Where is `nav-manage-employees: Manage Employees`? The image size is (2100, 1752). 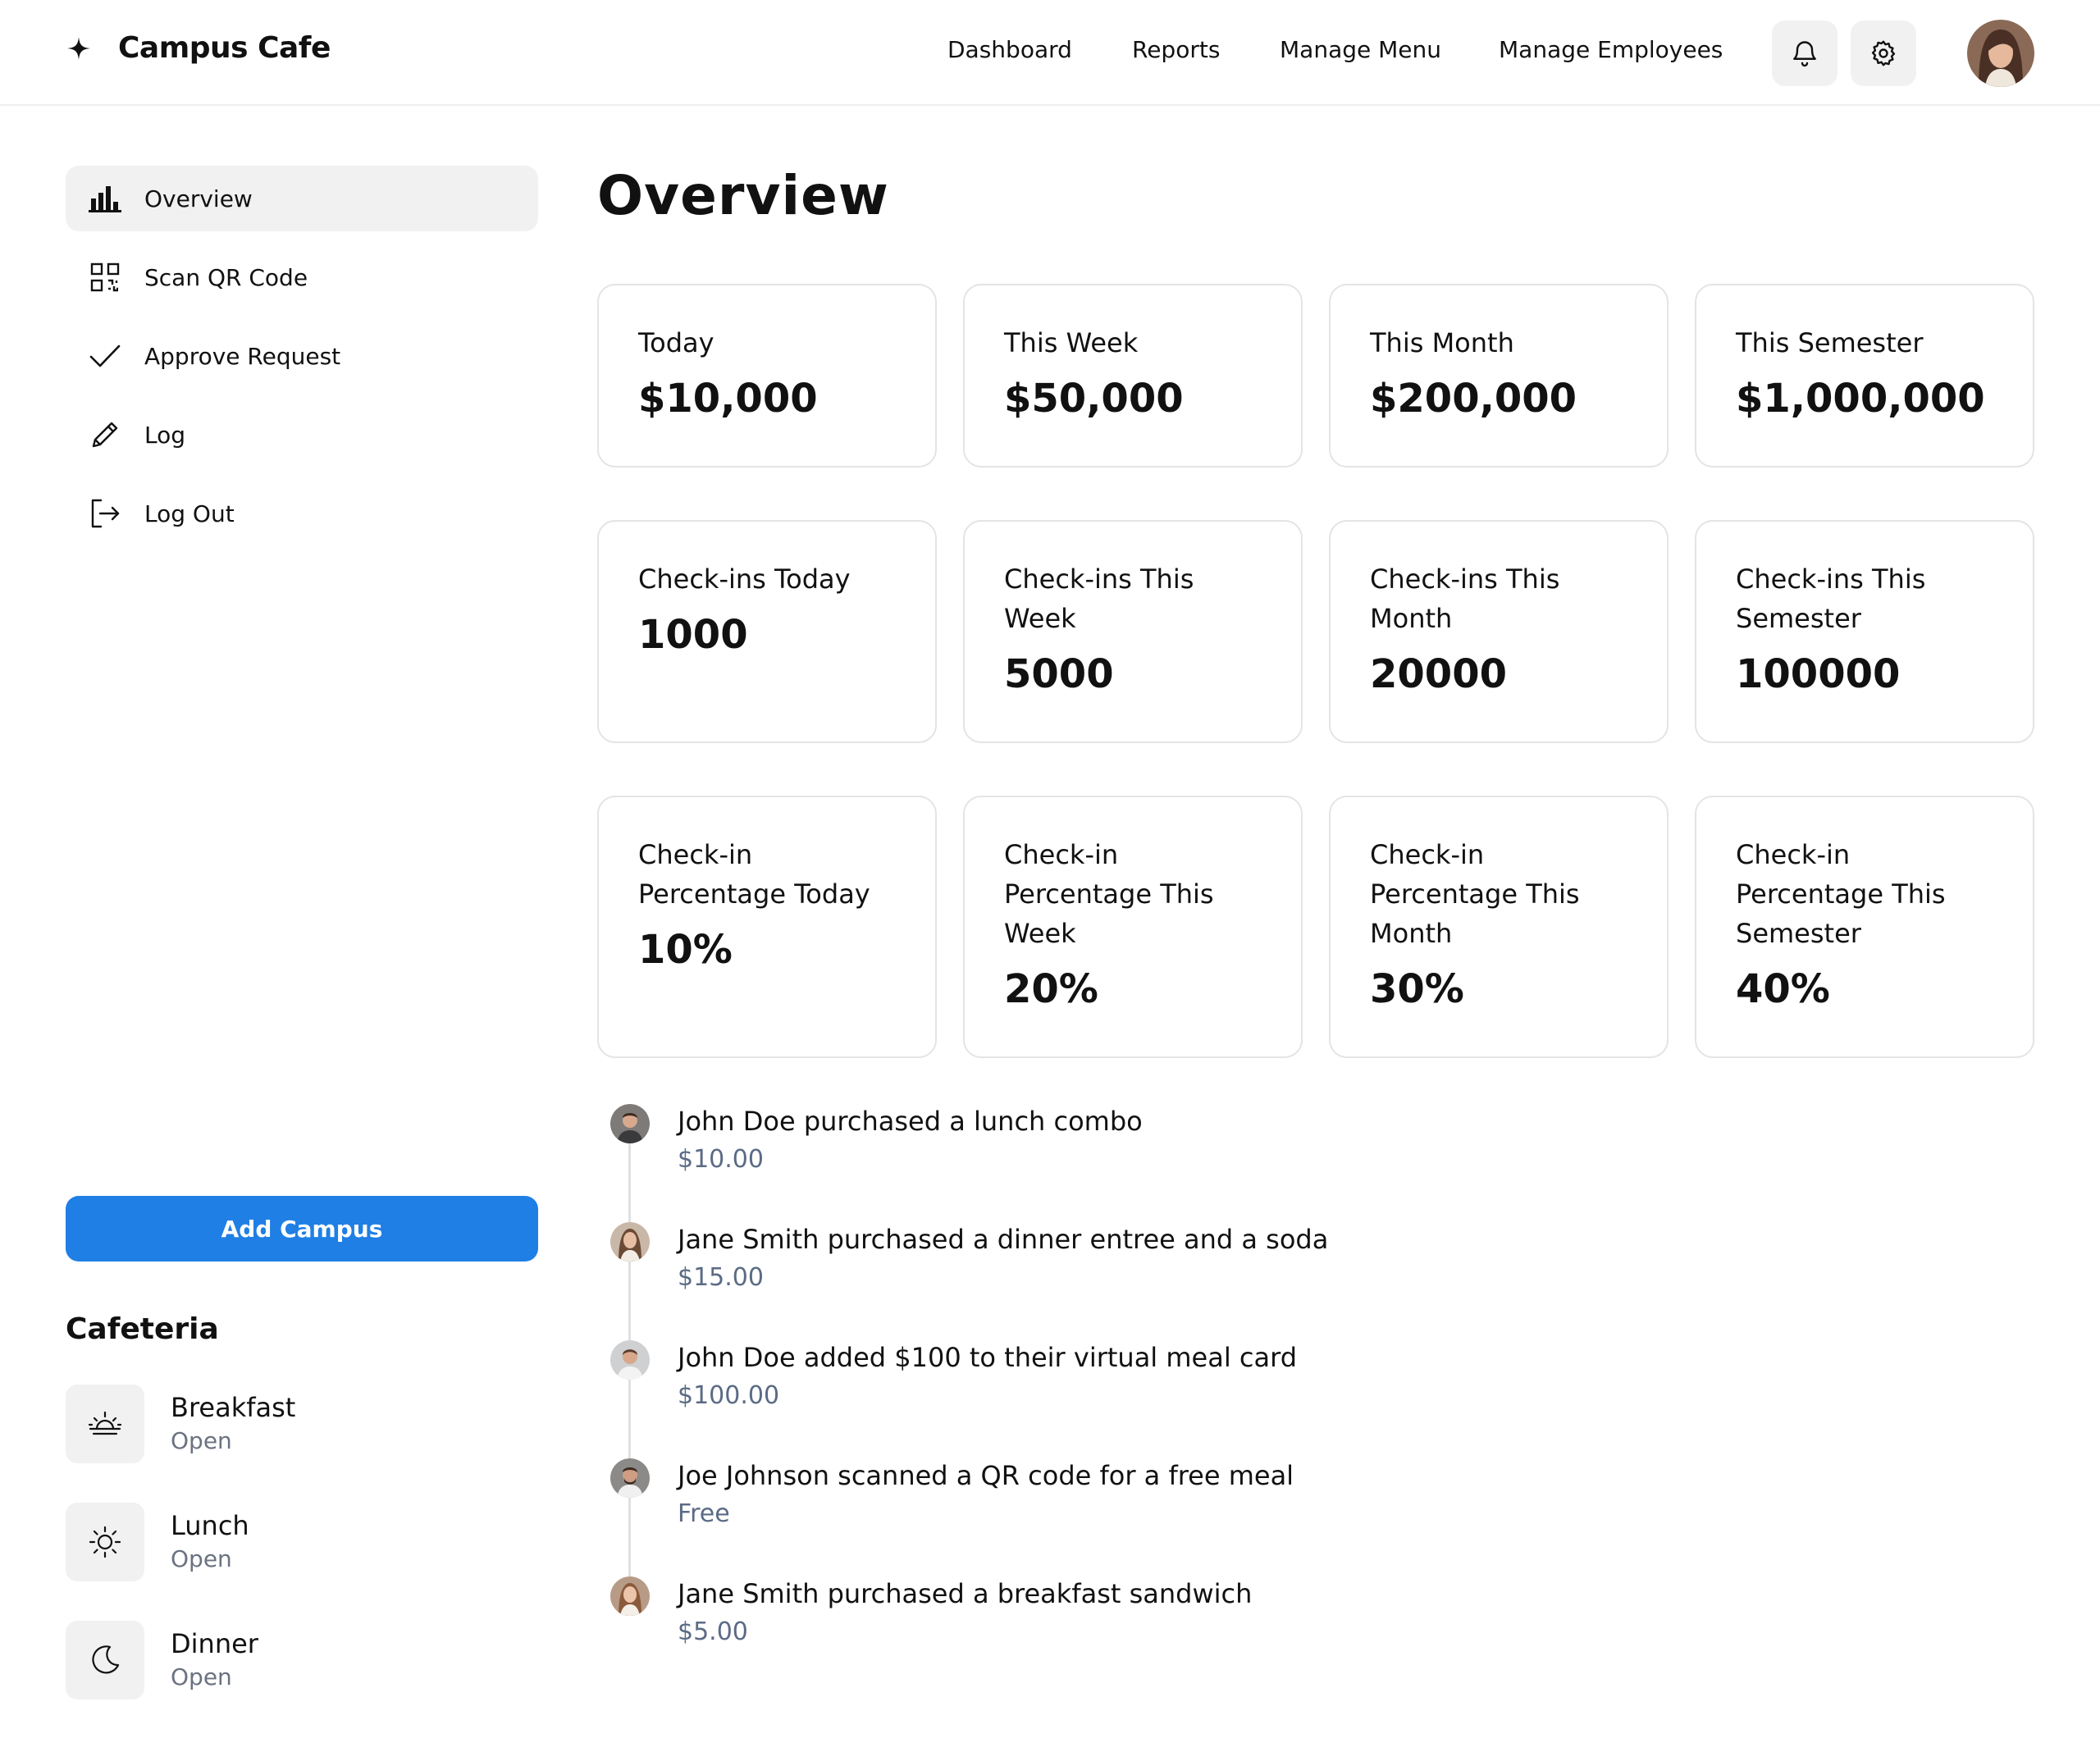
nav-manage-employees: Manage Employees is located at coordinates (1611, 49).